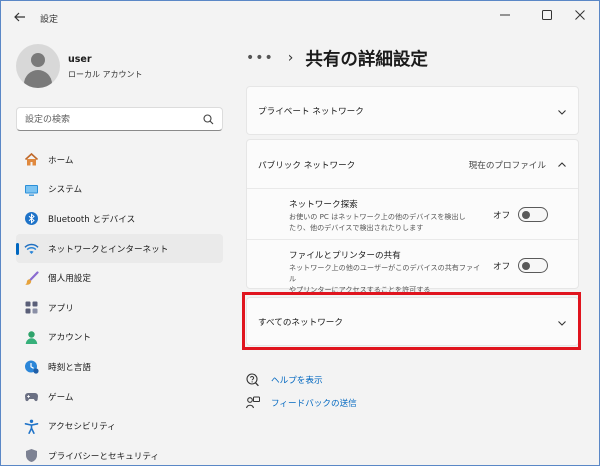 This screenshot has height=466, width=600. Describe the element at coordinates (366, 59) in the screenshot. I see `page-title: 共有の詳細設定` at that location.